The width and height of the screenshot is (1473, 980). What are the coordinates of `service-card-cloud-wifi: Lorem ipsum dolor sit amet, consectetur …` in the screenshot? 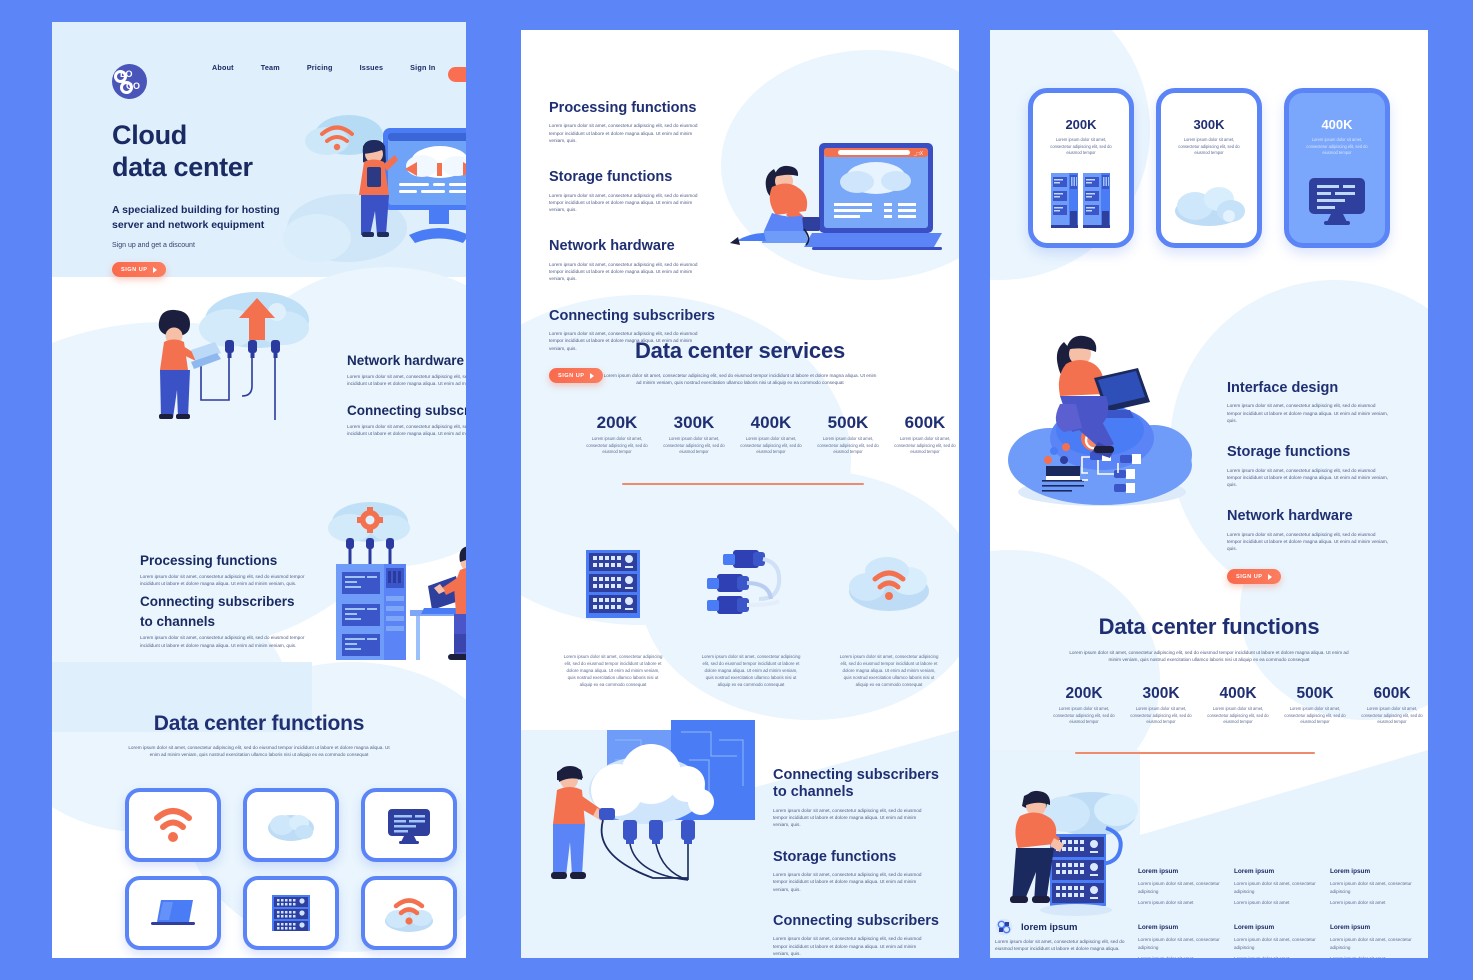 It's located at (889, 616).